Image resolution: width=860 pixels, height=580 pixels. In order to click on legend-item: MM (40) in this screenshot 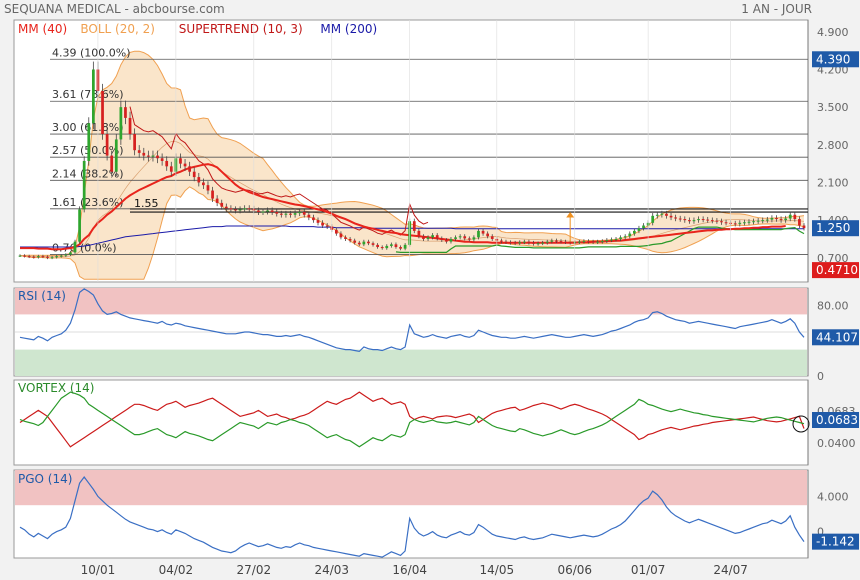, I will do `click(42, 29)`.